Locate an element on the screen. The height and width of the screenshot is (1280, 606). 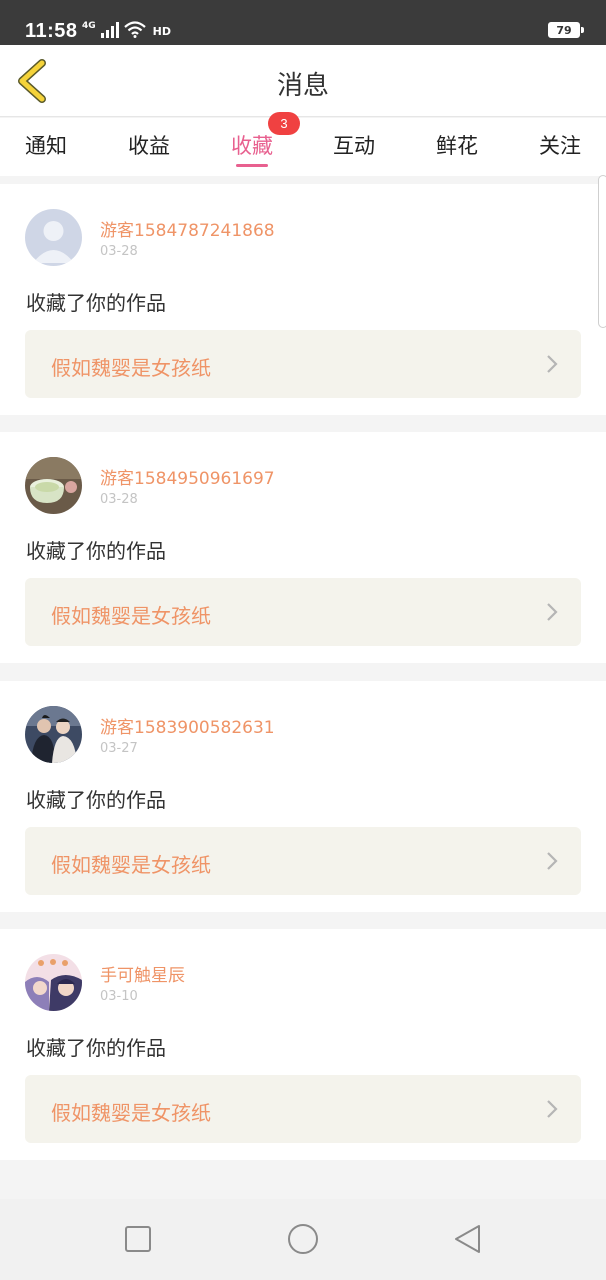
back-triangle-icon is located at coordinates (468, 1239).